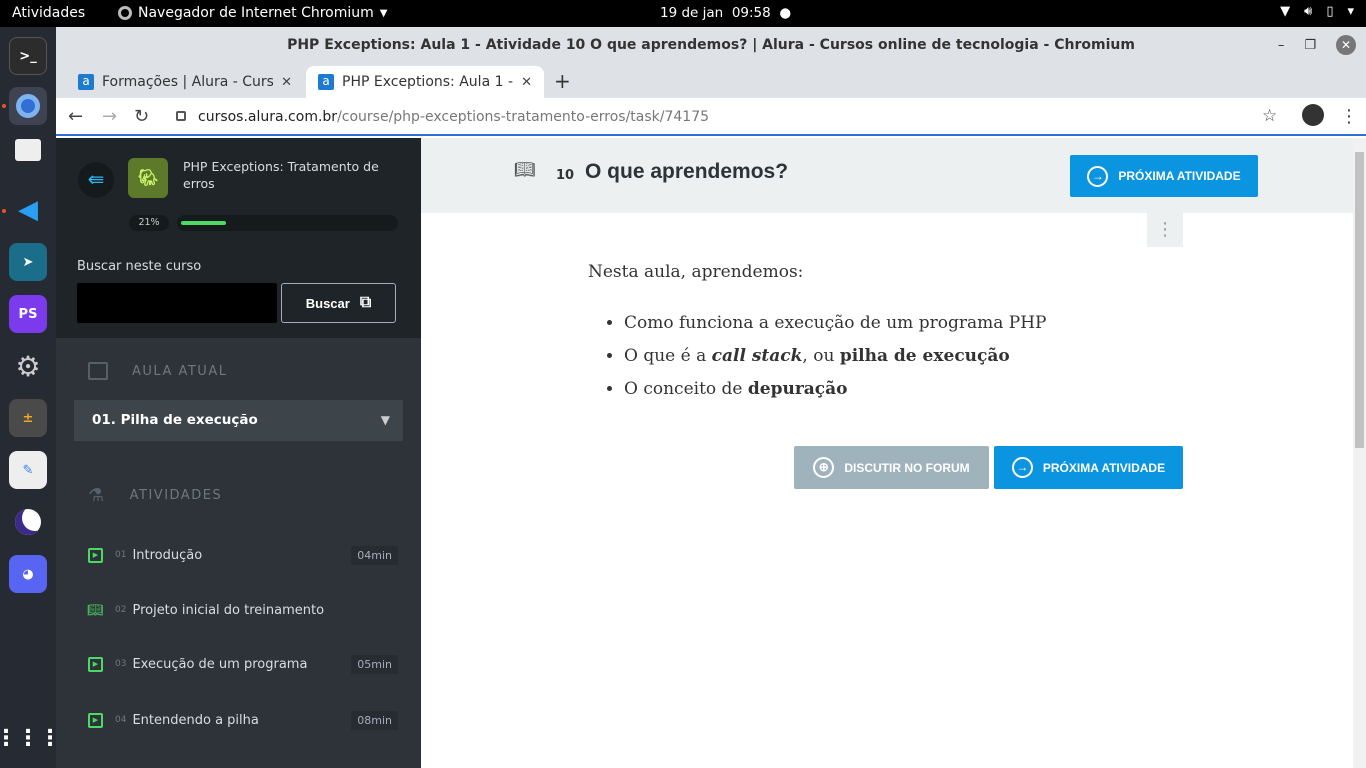  Describe the element at coordinates (243, 720) in the screenshot. I see `activity-item: ▶ 04 Entendendo a pilha 08min` at that location.